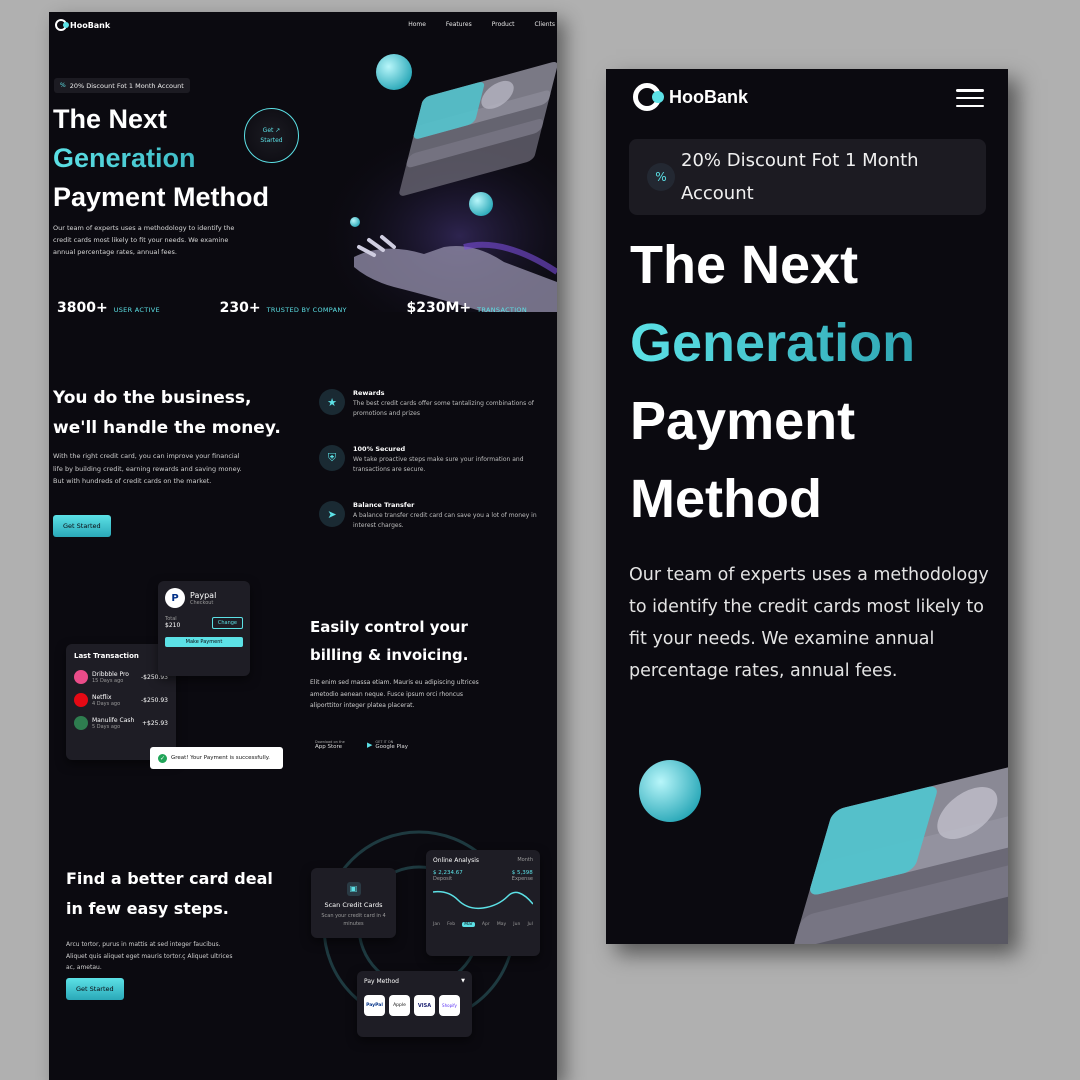 The height and width of the screenshot is (1080, 1080). I want to click on month-label: Jul, so click(529, 924).